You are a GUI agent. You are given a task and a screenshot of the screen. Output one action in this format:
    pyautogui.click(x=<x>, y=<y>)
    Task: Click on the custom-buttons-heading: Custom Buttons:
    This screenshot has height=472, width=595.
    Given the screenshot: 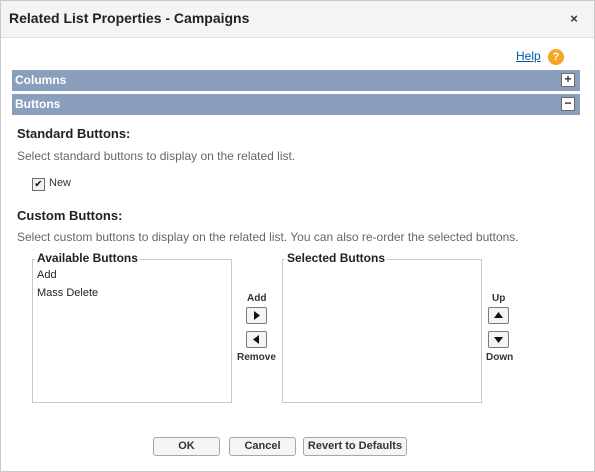 What is the action you would take?
    pyautogui.click(x=70, y=215)
    